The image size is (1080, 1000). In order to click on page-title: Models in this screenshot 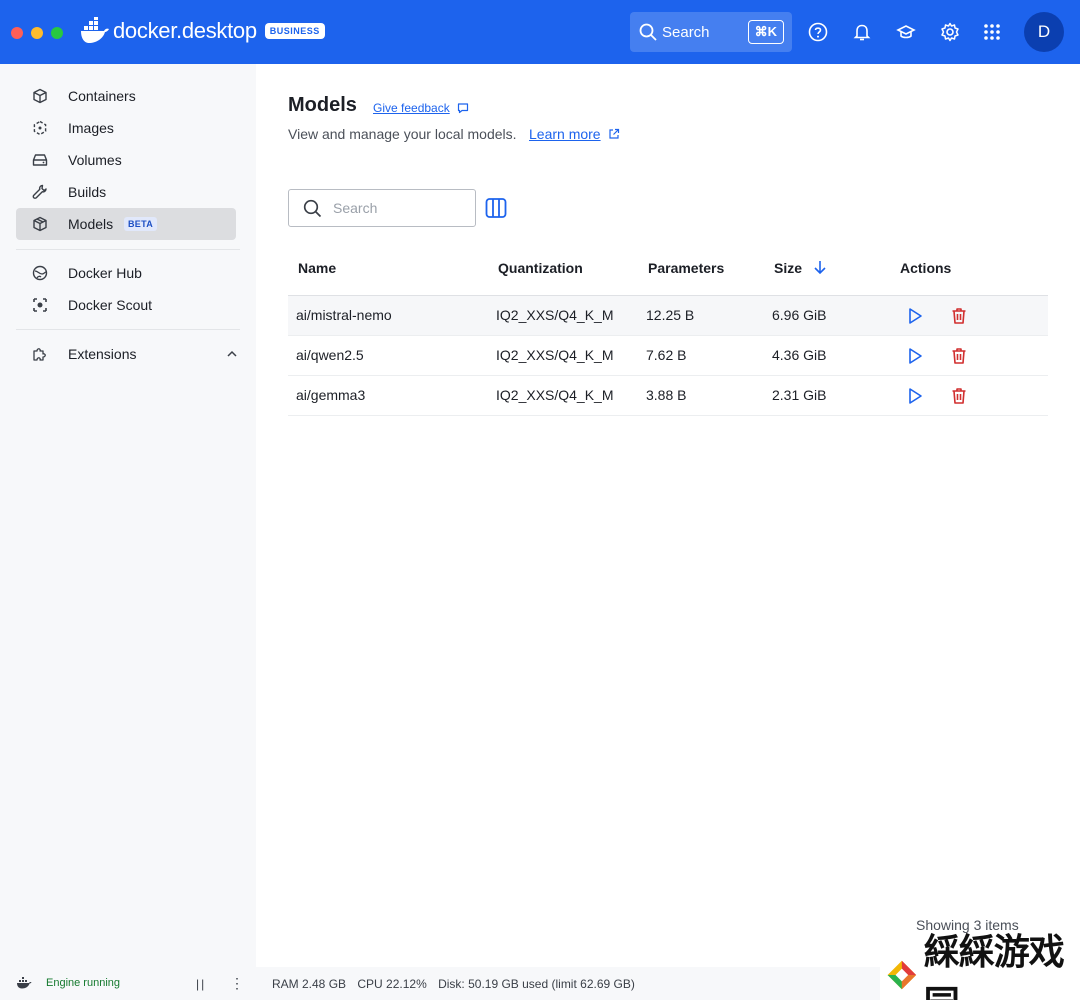, I will do `click(322, 105)`.